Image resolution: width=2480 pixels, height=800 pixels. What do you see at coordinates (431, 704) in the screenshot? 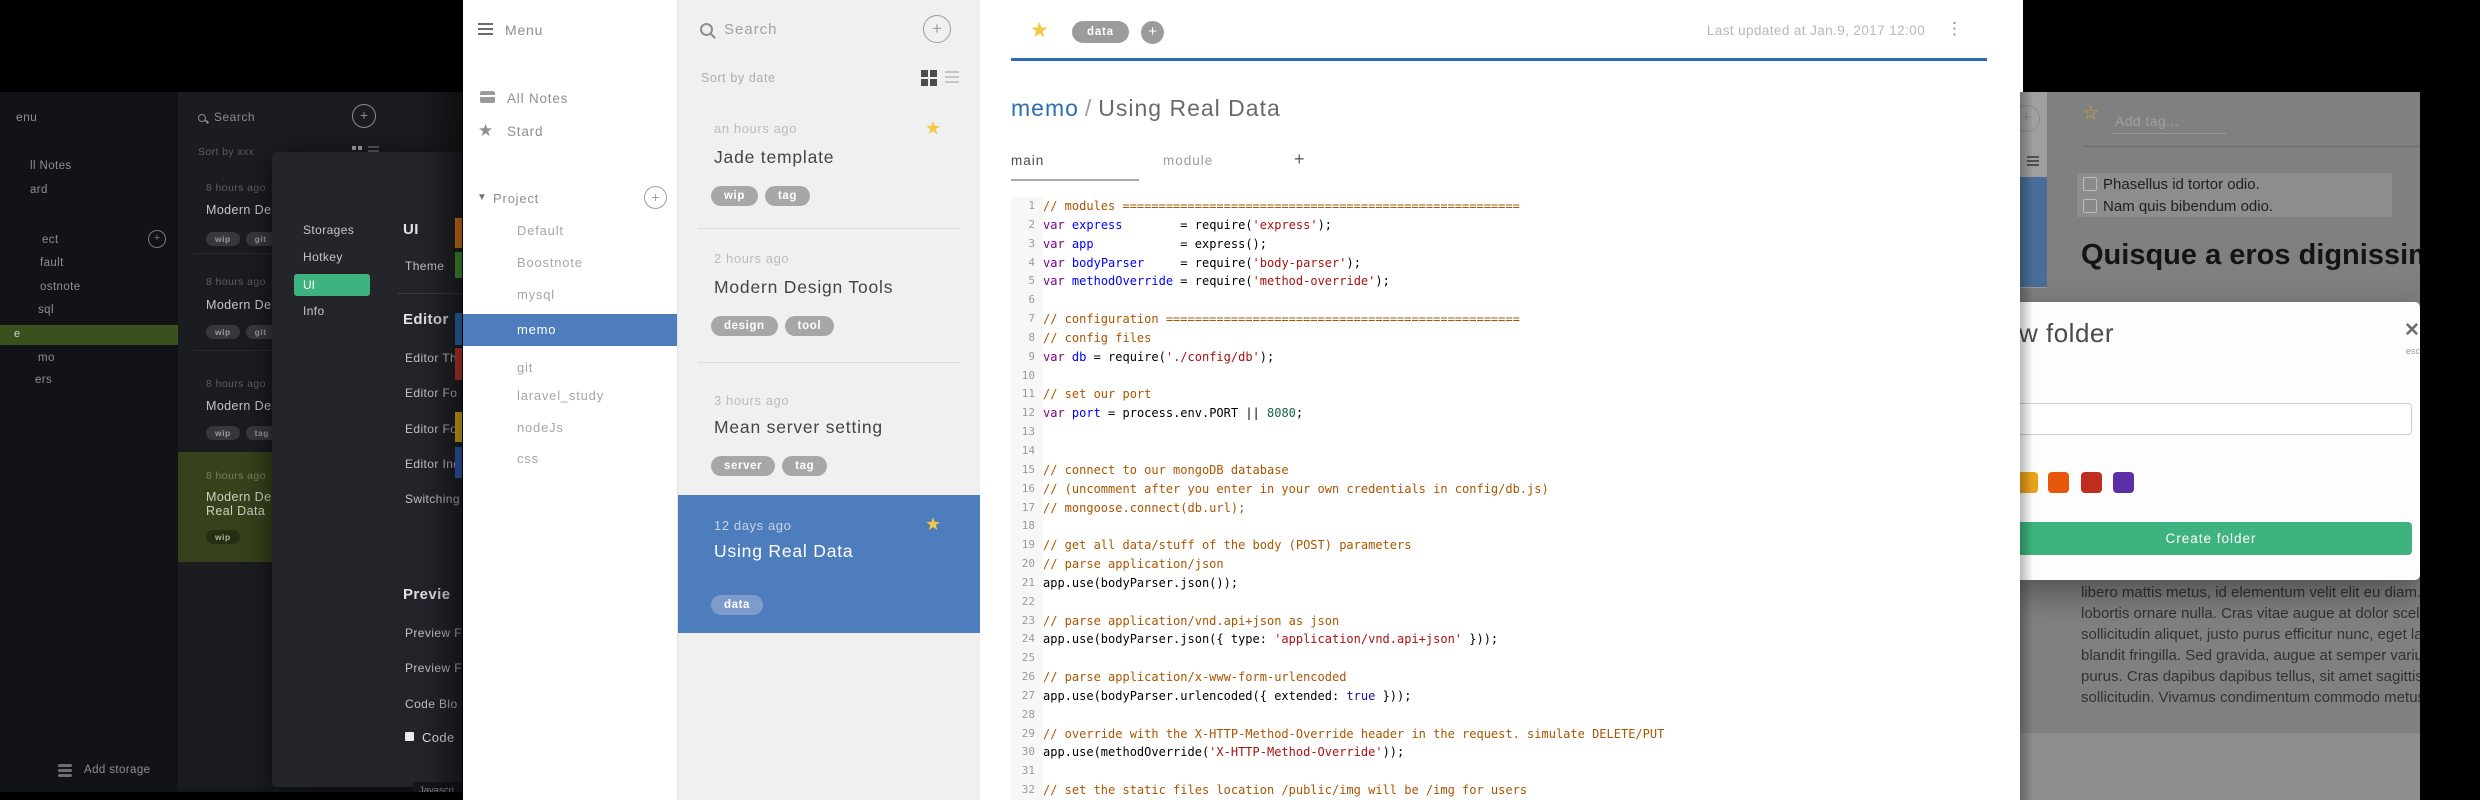
I see `settings-row: Code Blo` at bounding box center [431, 704].